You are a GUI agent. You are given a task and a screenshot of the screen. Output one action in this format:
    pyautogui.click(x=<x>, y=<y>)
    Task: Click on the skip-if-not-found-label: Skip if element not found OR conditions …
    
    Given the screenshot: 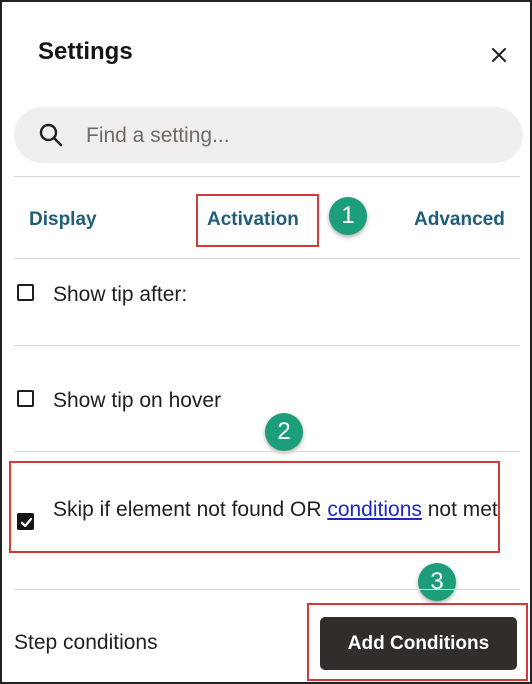 What is the action you would take?
    pyautogui.click(x=275, y=509)
    